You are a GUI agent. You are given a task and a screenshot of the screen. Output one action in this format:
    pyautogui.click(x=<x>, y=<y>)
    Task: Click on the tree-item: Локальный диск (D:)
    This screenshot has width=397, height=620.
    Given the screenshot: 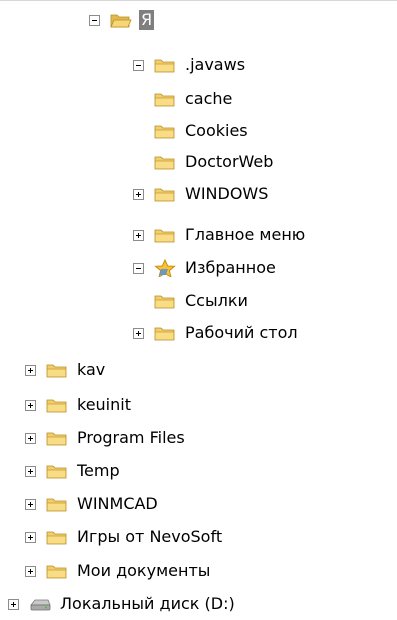 What is the action you would take?
    pyautogui.click(x=122, y=604)
    